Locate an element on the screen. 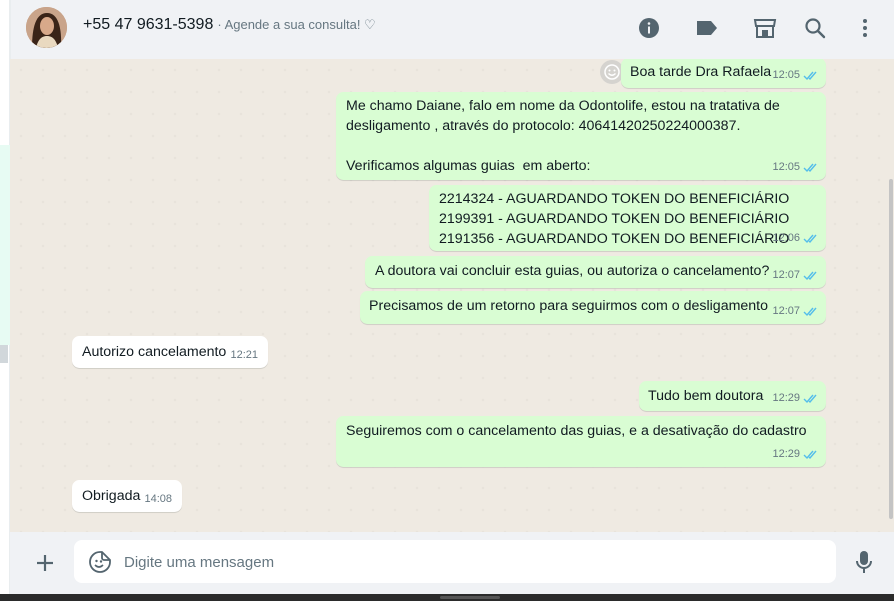 This screenshot has width=894, height=601. message-input is located at coordinates (469, 562).